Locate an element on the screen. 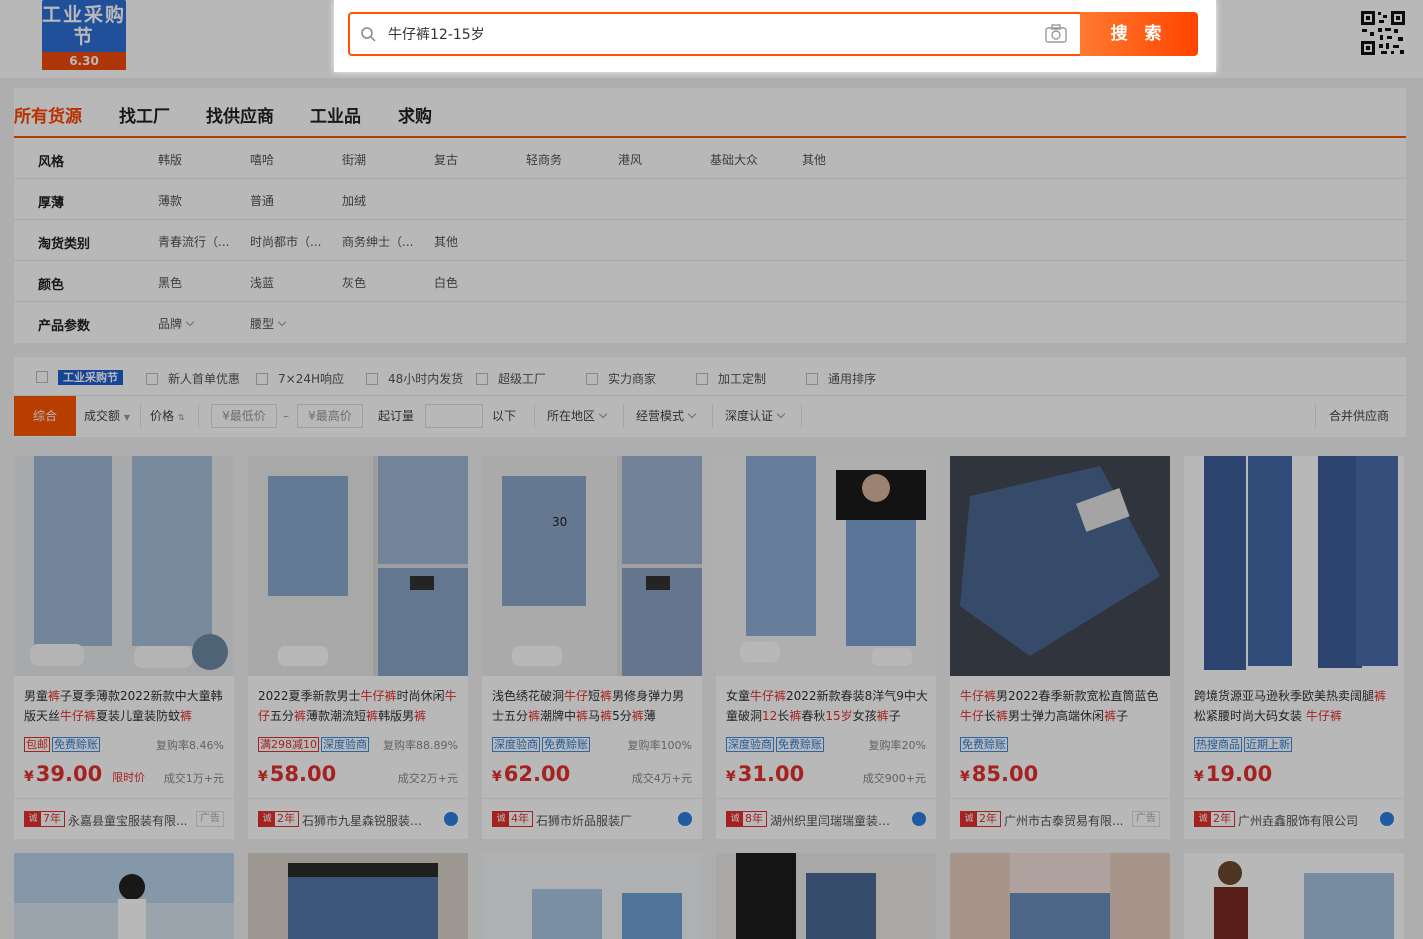  filter-option: 灰色 is located at coordinates (354, 282).